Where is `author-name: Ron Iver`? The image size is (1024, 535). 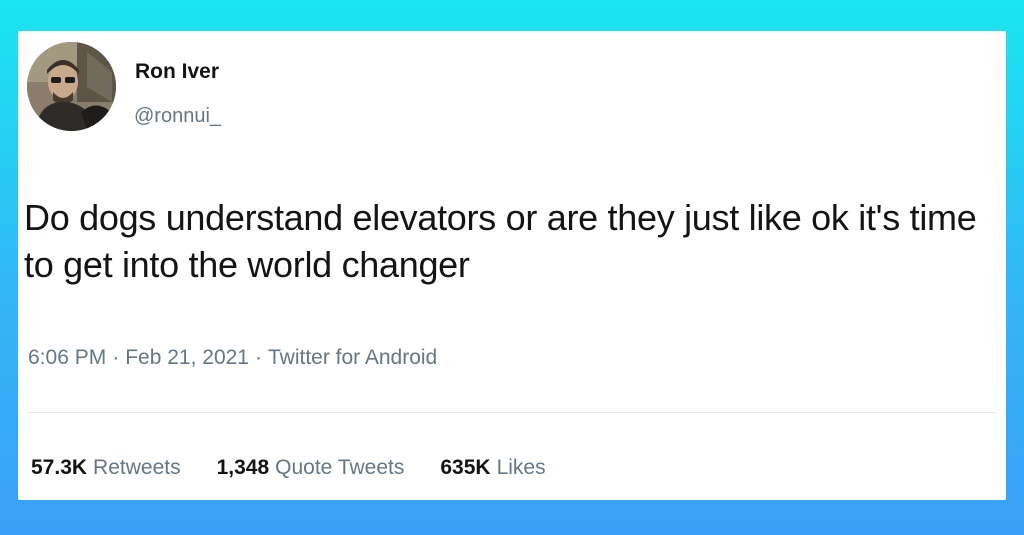
author-name: Ron Iver is located at coordinates (177, 71).